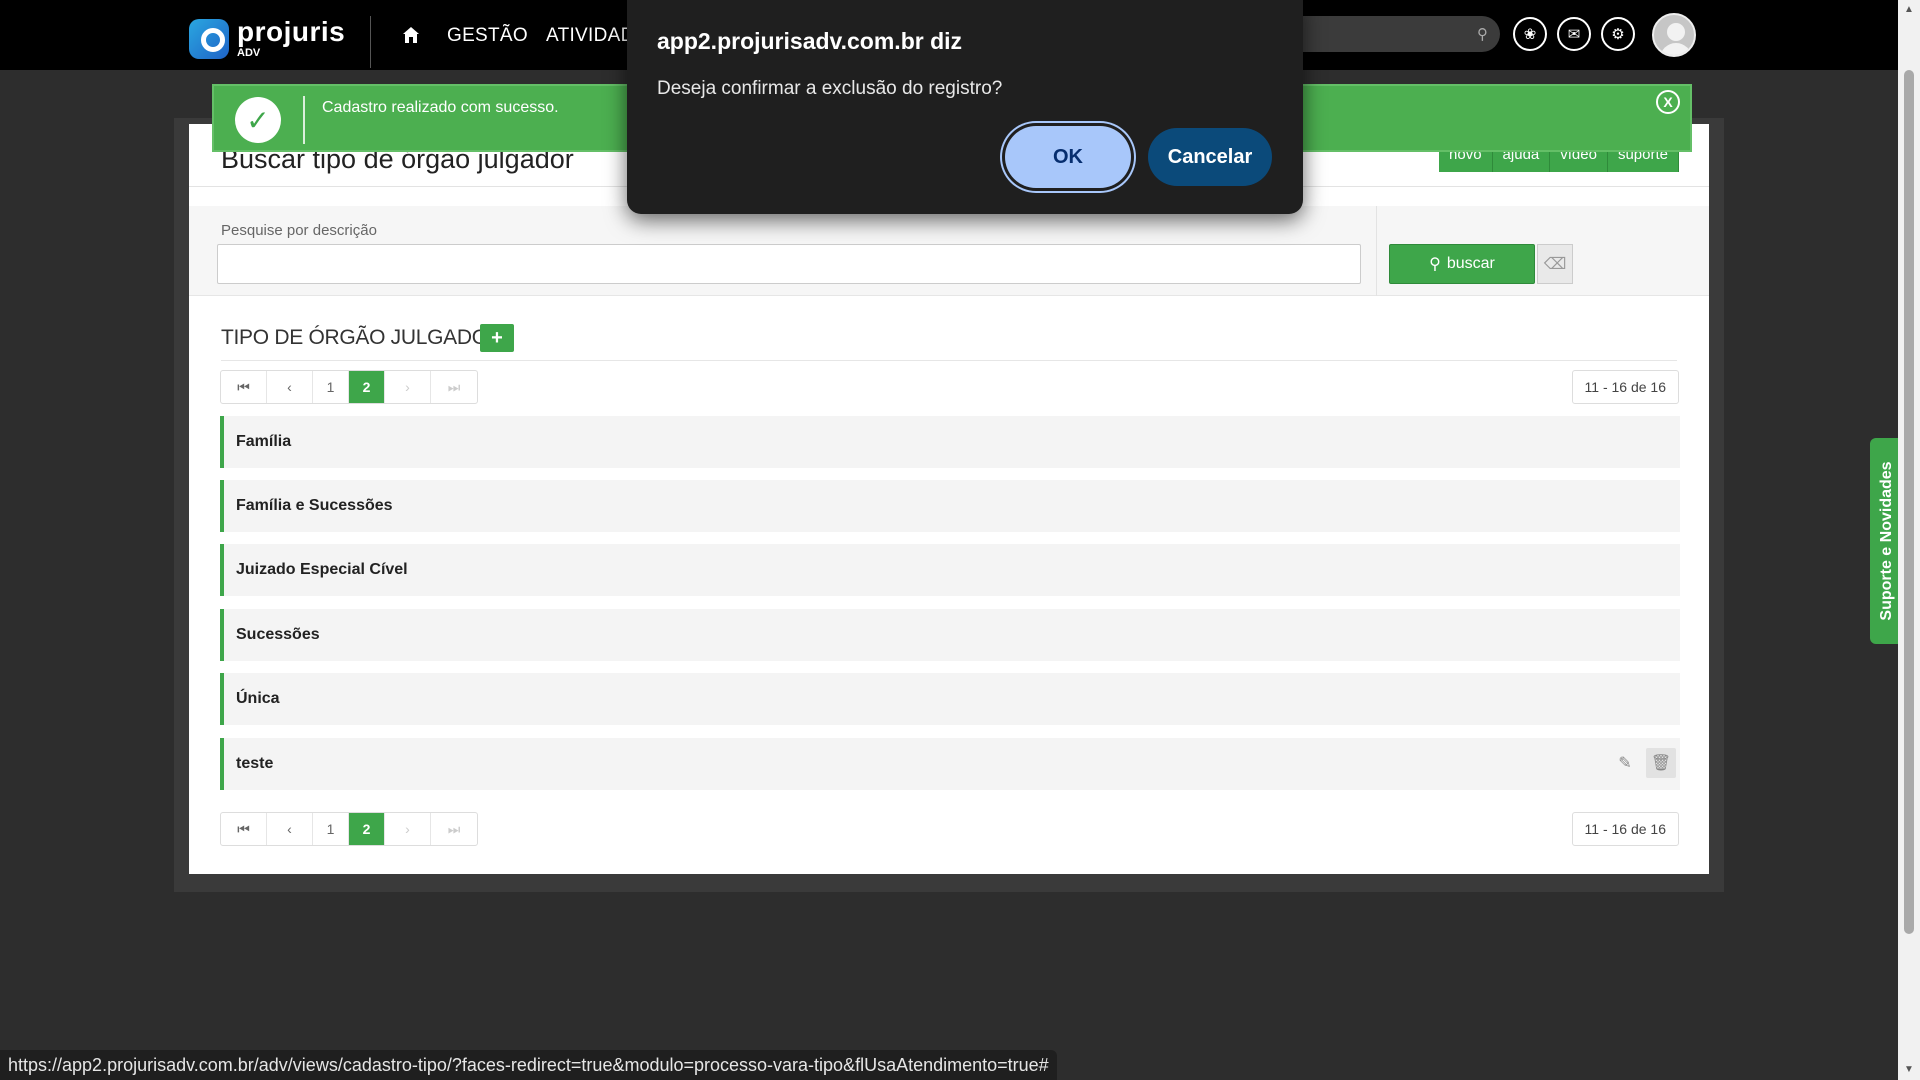 The width and height of the screenshot is (1920, 1080). What do you see at coordinates (209, 38) in the screenshot?
I see `logo-mark-icon` at bounding box center [209, 38].